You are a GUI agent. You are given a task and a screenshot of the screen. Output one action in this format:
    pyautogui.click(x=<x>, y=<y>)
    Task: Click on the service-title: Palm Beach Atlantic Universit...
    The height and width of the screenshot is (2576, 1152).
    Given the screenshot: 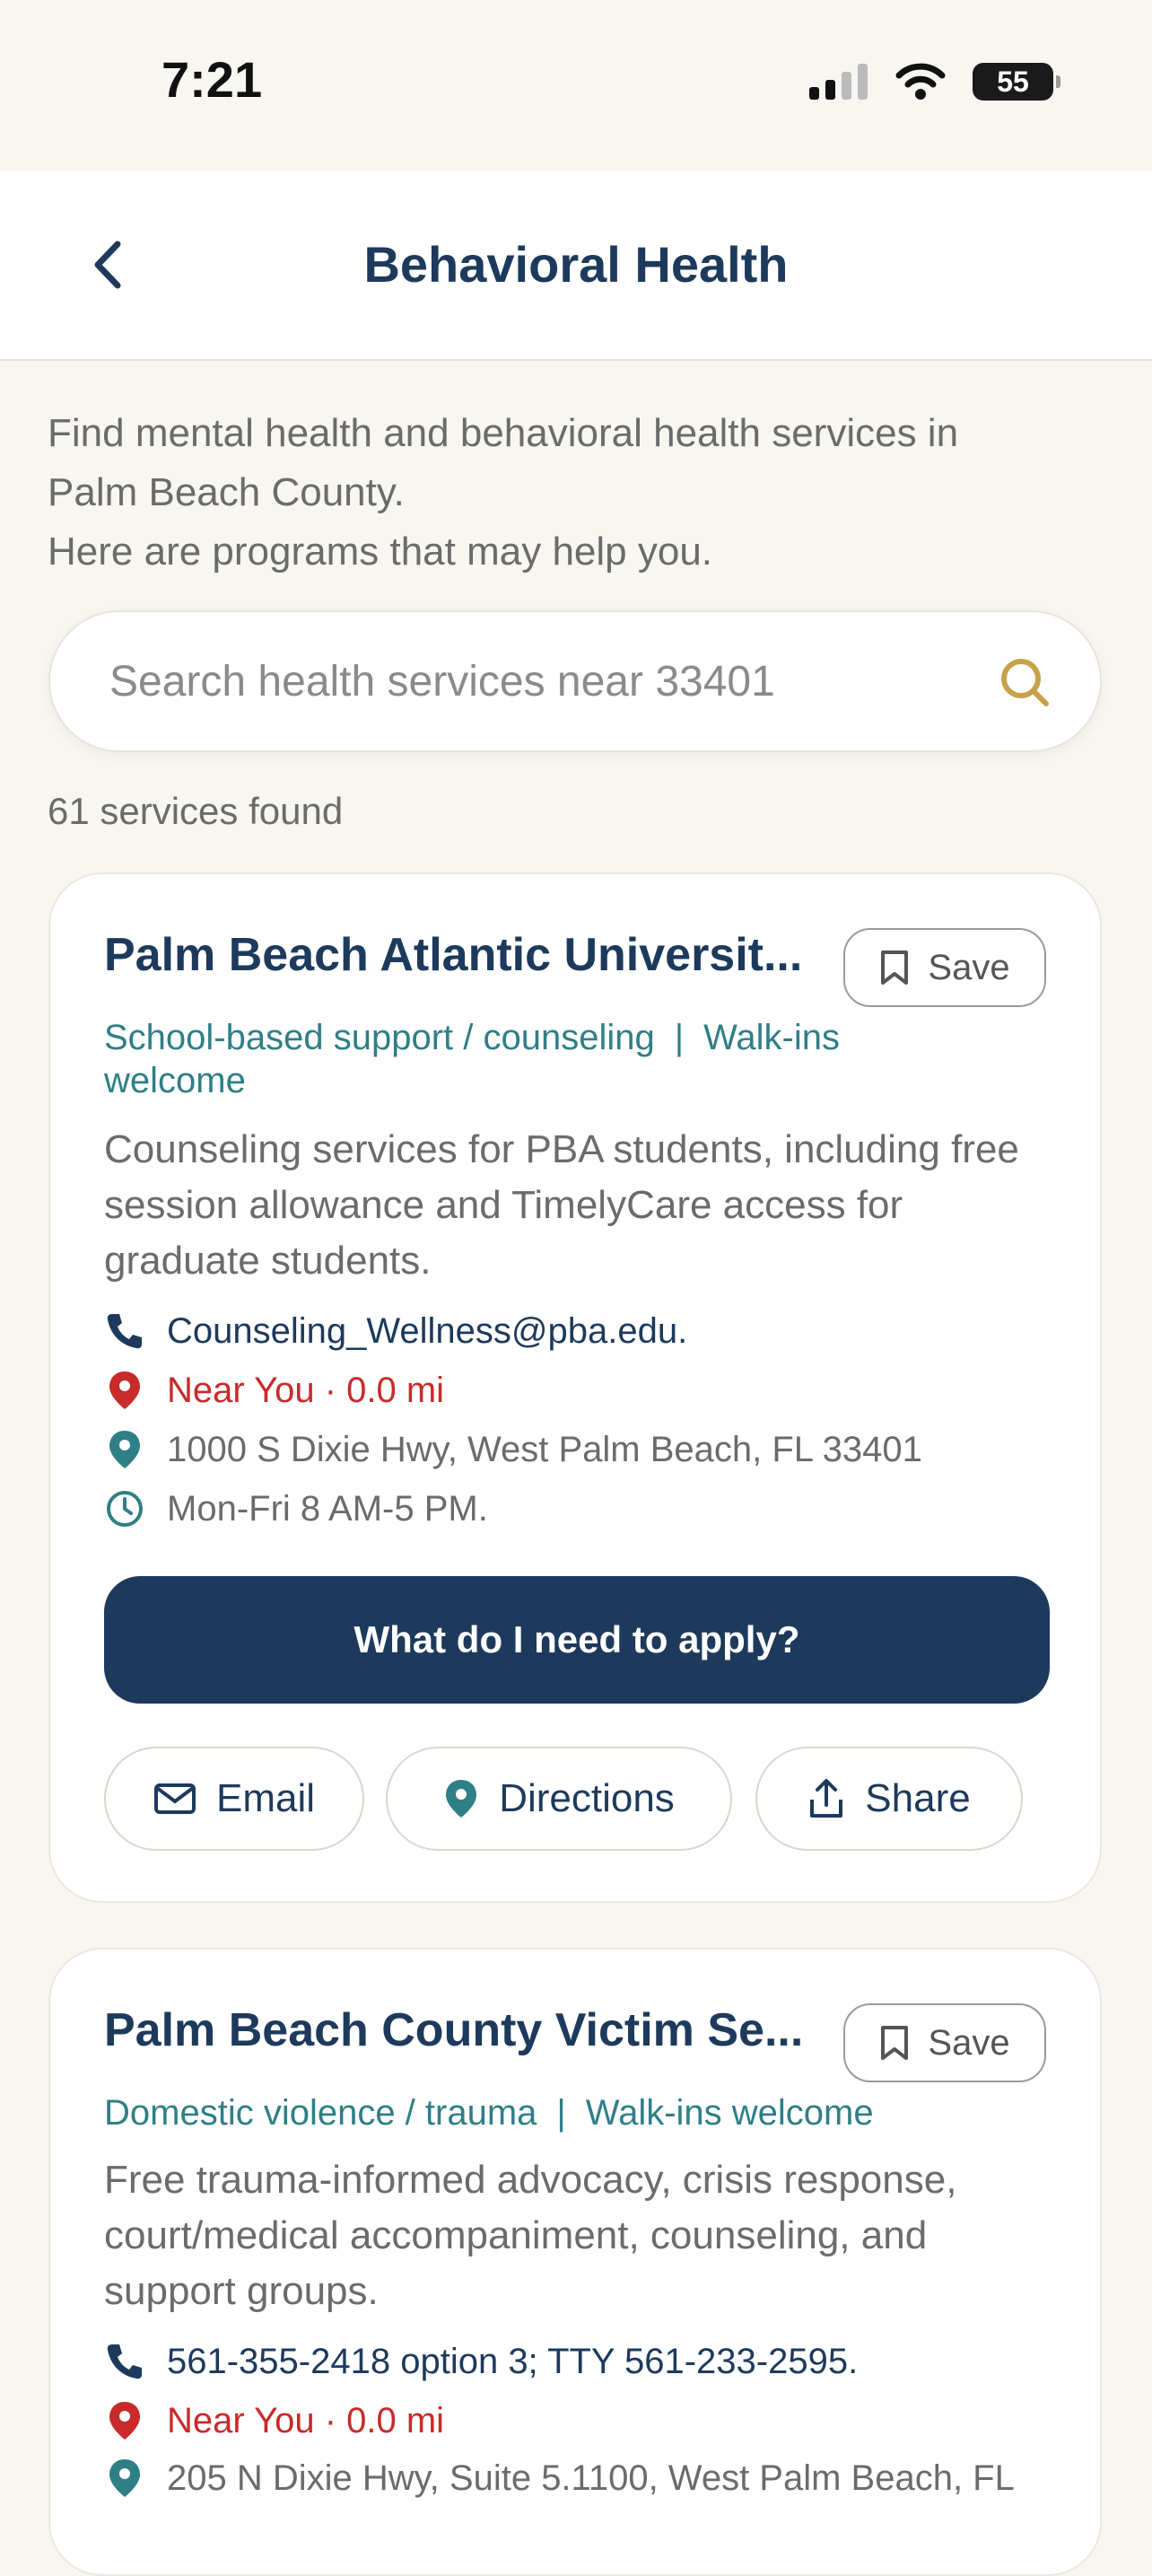 What is the action you would take?
    pyautogui.click(x=467, y=955)
    